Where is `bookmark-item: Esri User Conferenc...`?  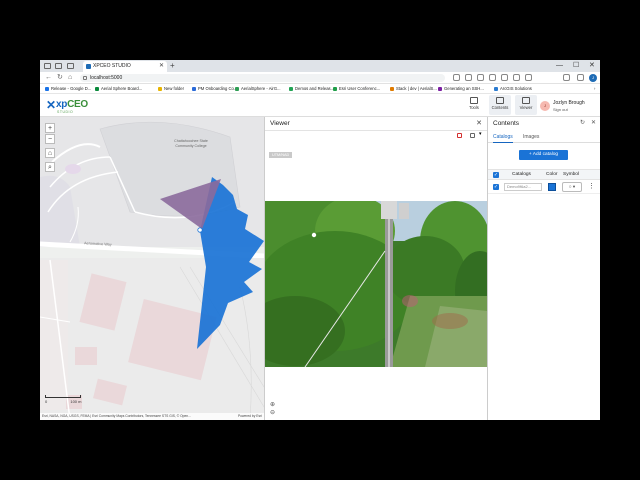
bookmark-item: Esri User Conferenc... is located at coordinates (356, 88).